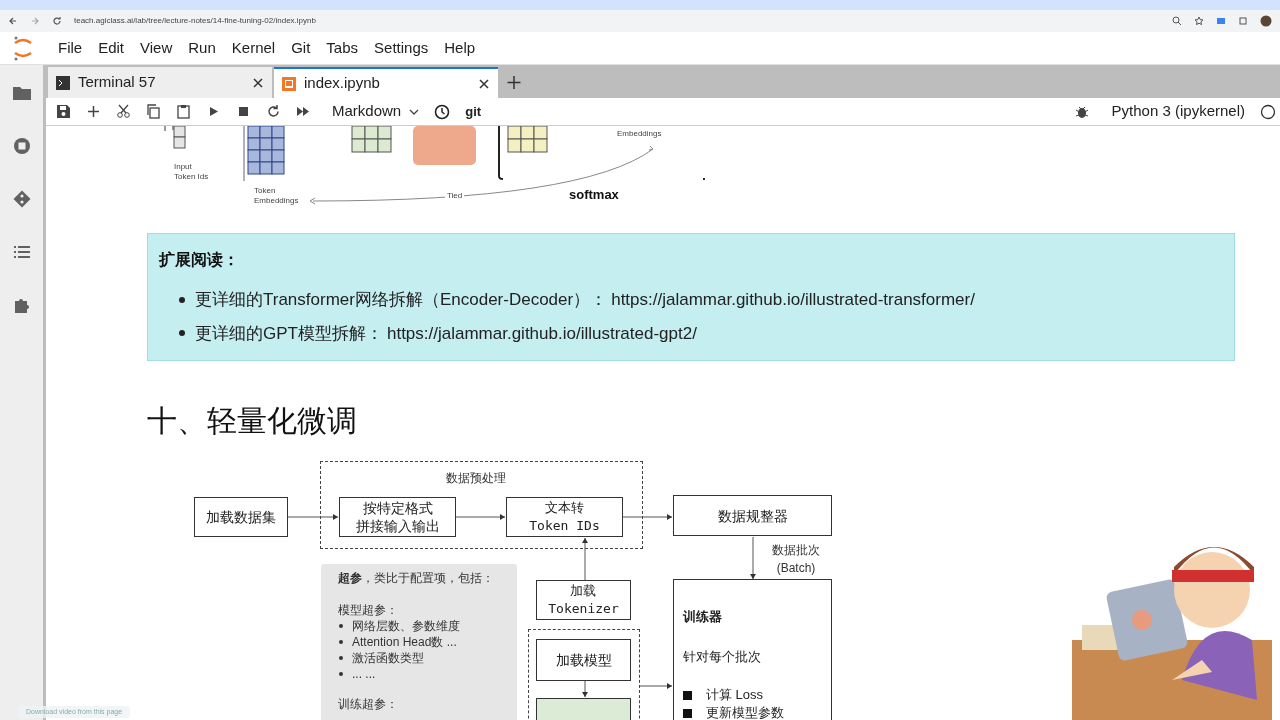 The width and height of the screenshot is (1280, 720). I want to click on kernel-status-icon, so click(1268, 111).